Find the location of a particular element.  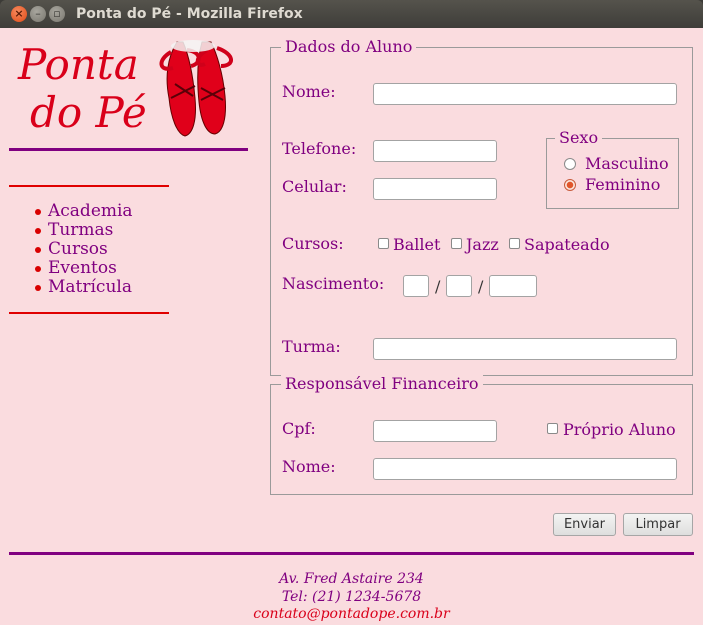

menu-bottom-divider is located at coordinates (89, 313).